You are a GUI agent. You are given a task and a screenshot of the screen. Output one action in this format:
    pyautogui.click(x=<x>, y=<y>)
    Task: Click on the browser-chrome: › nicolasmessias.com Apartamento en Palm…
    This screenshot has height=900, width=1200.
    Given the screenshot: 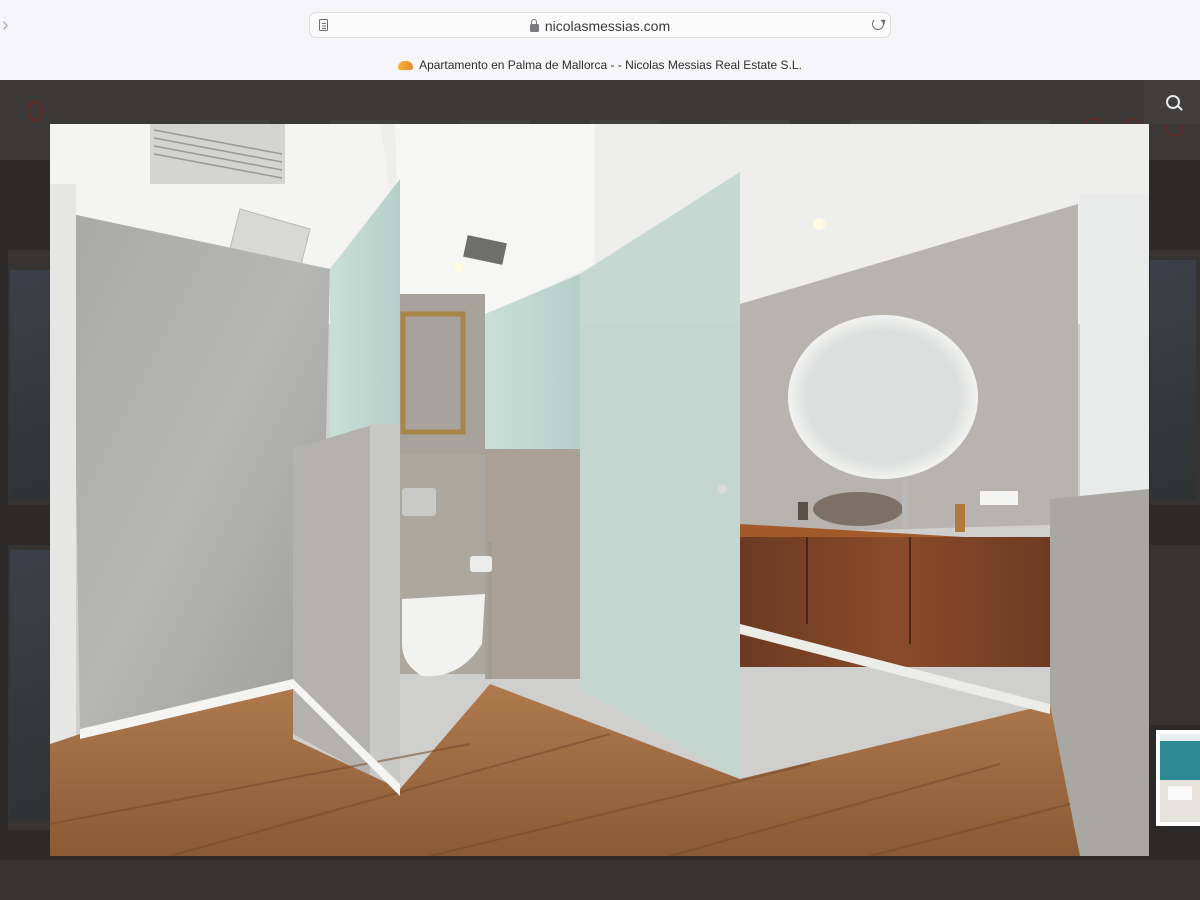 What is the action you would take?
    pyautogui.click(x=600, y=40)
    